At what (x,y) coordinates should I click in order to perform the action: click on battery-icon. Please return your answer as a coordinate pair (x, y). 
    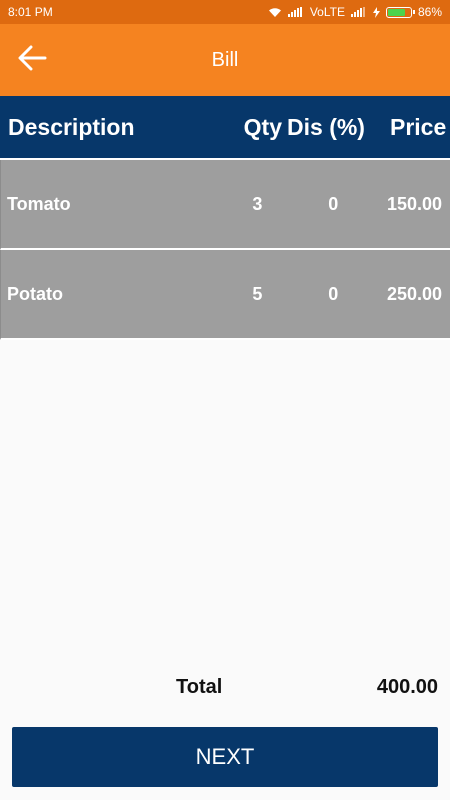
    Looking at the image, I should click on (400, 12).